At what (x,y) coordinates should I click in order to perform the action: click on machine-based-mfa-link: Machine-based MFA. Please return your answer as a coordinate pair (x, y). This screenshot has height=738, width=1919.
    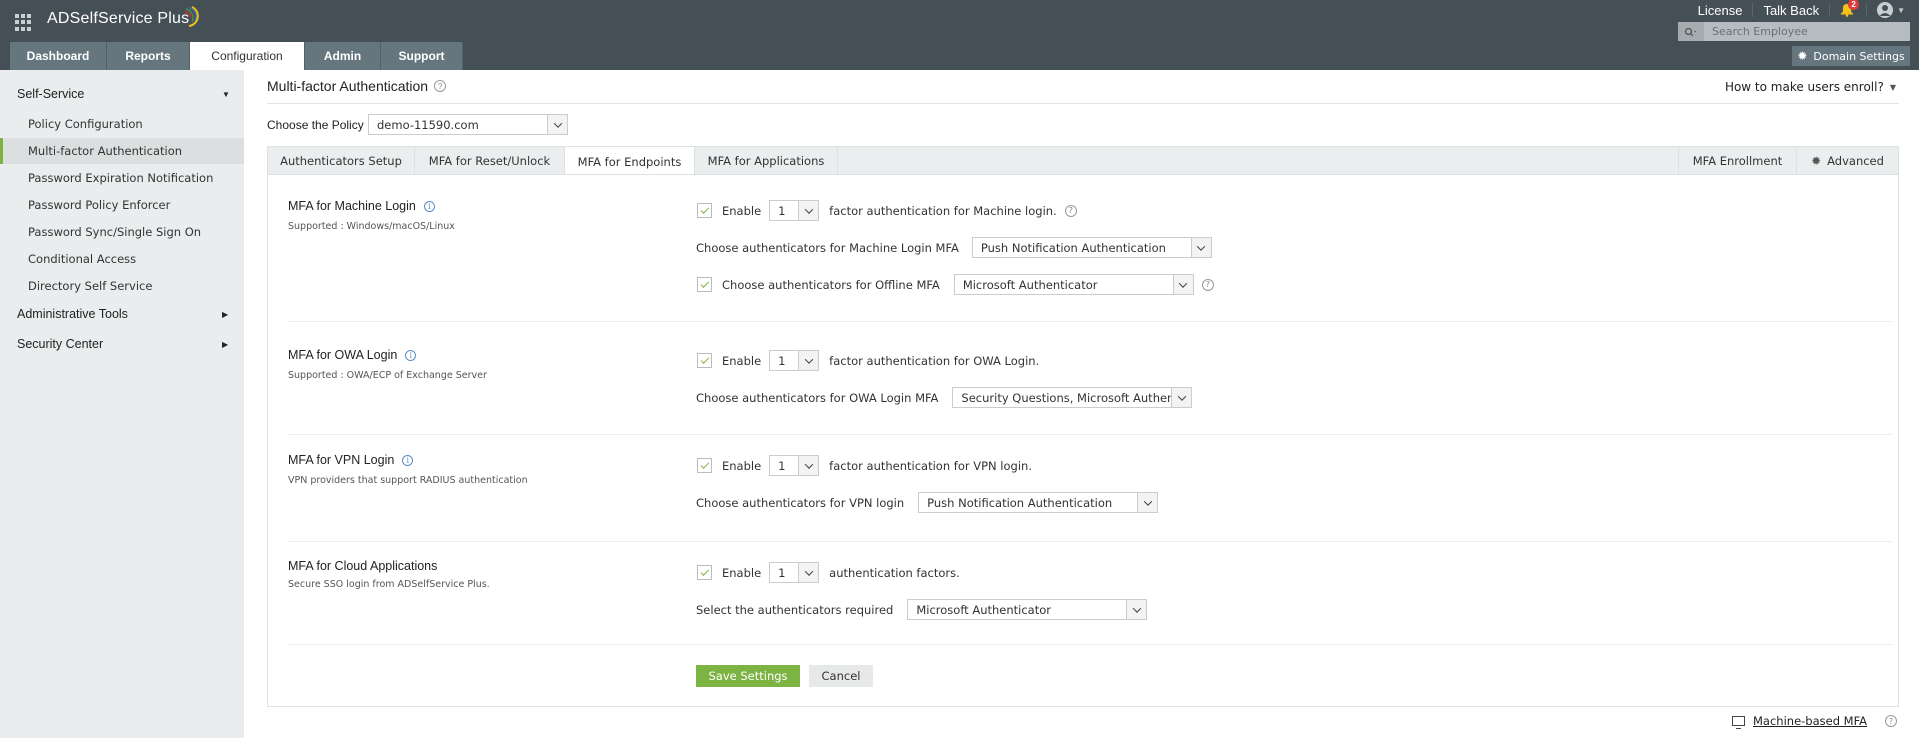
    Looking at the image, I should click on (1810, 721).